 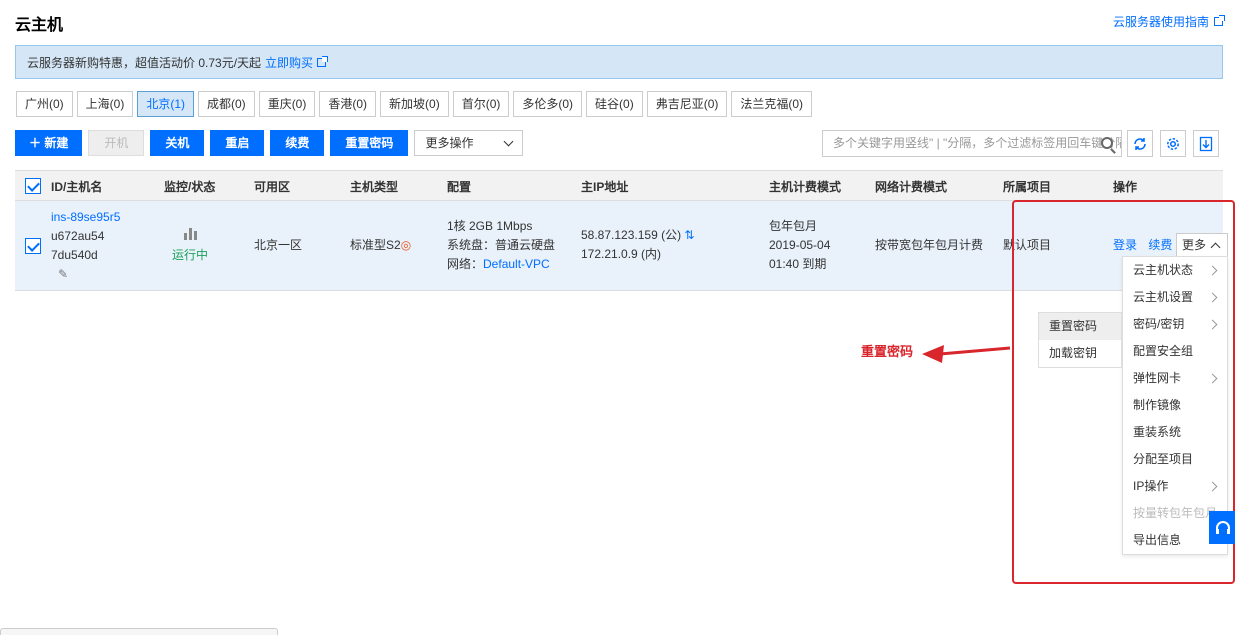 I want to click on region-tab-virginia: 弗吉尼亚(0), so click(x=687, y=104).